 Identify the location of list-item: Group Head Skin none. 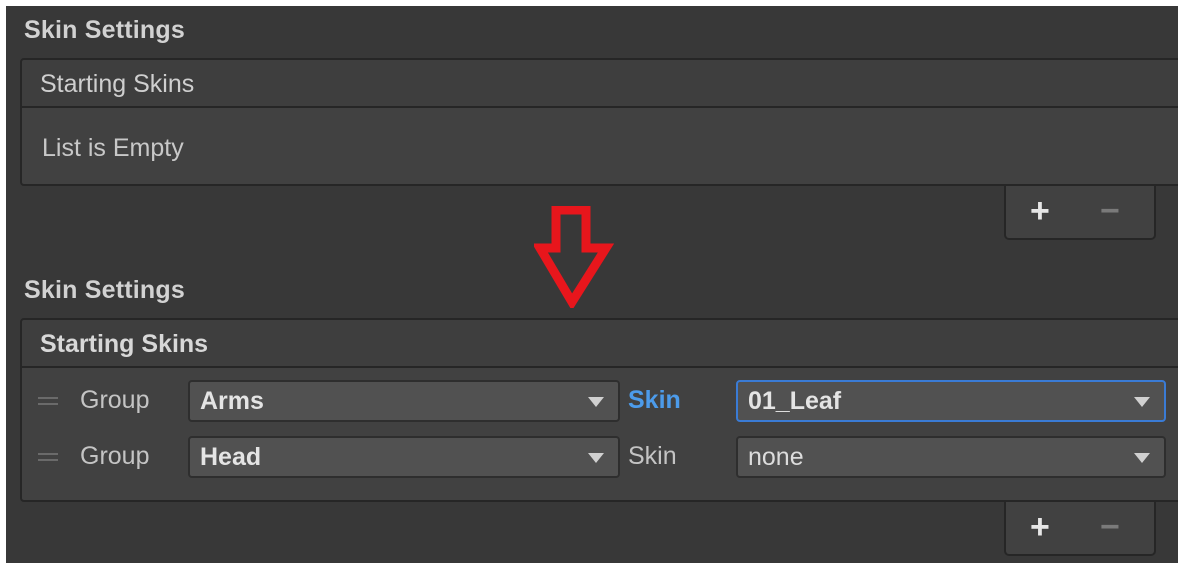
(600, 457).